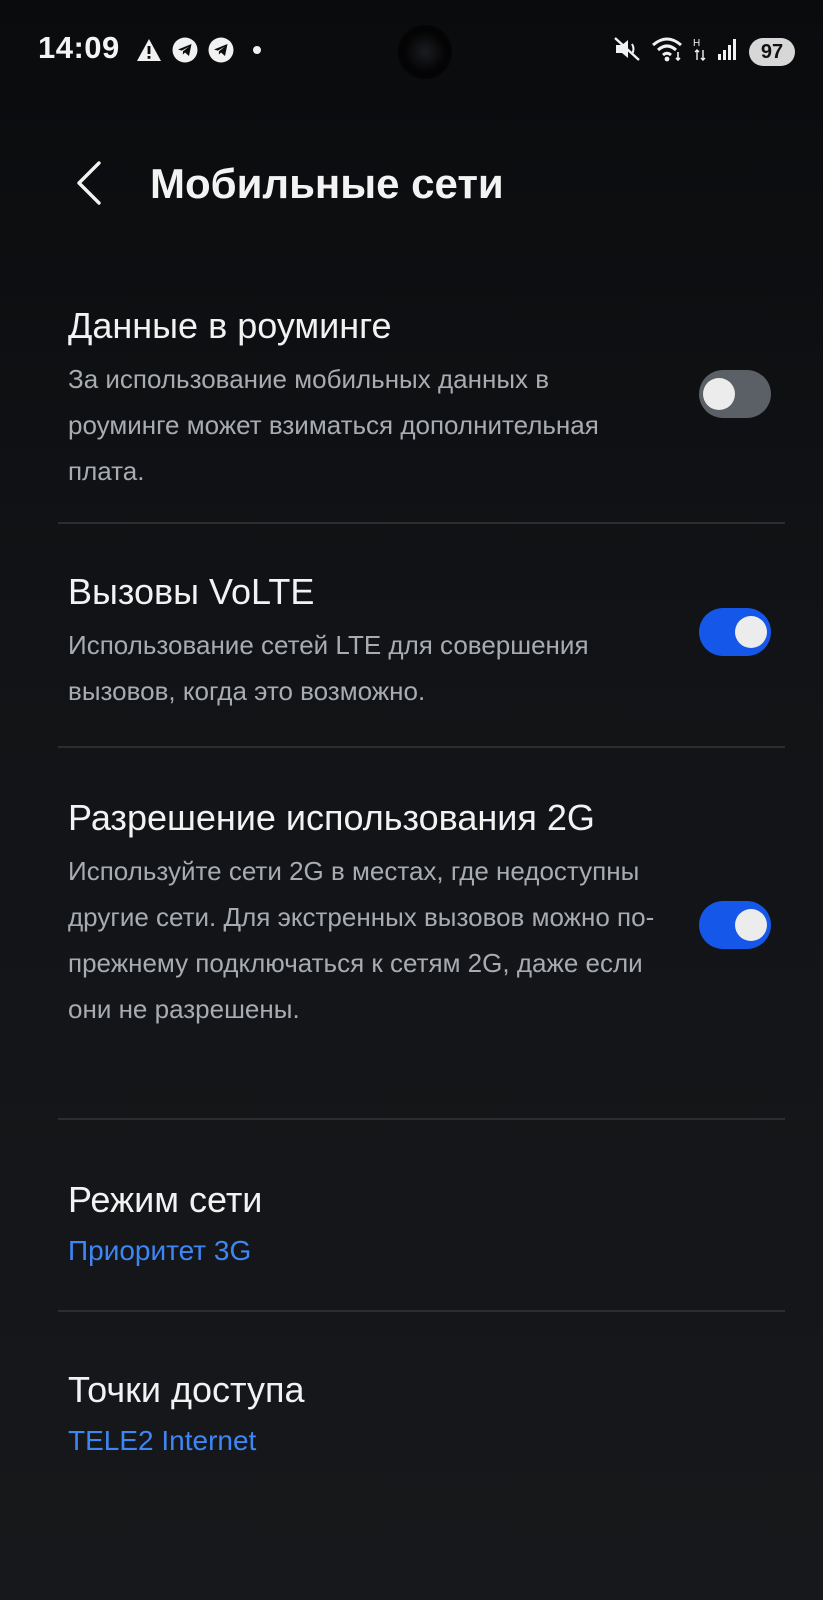  I want to click on setting-access-points-value: TELE2 Internet, so click(162, 1440).